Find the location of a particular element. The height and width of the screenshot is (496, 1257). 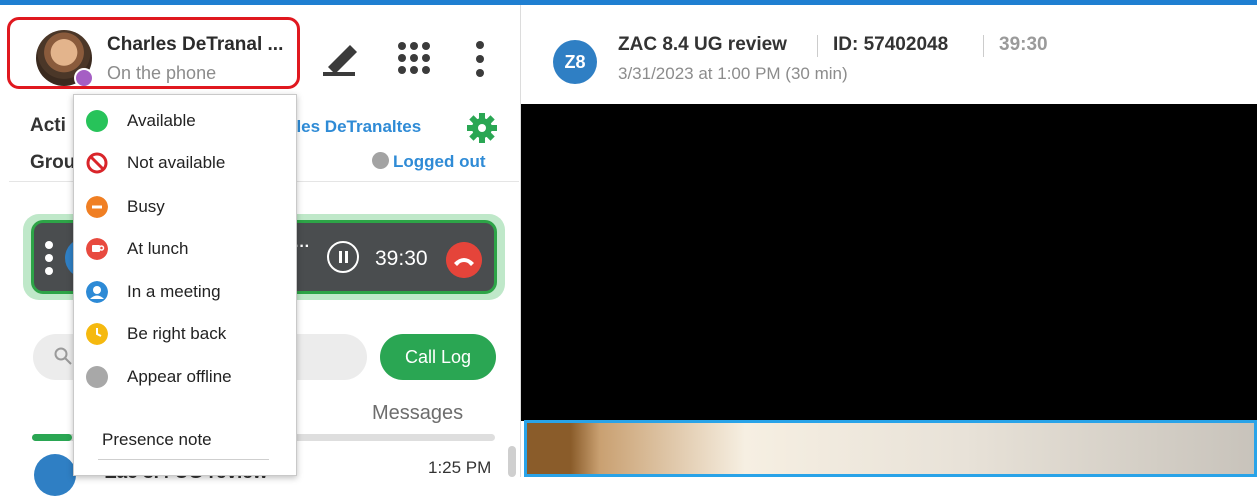

presence-item-in-a-meeting: In a meeting is located at coordinates (184, 294).